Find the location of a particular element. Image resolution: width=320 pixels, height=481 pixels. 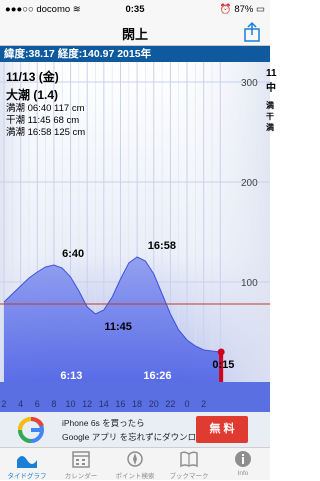

date-label: 11/13 (金) is located at coordinates (32, 77).